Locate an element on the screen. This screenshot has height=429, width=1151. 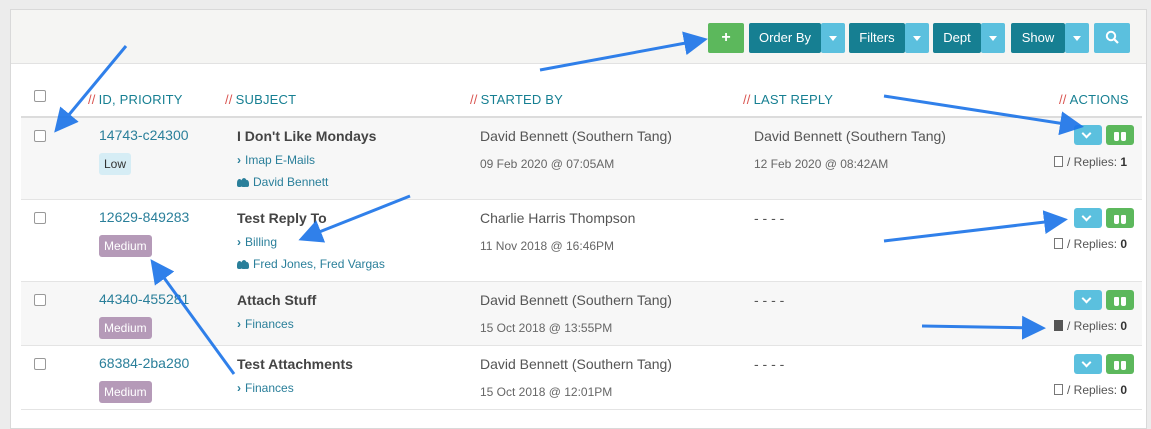
ticket-id-link: 44340-455281 is located at coordinates (144, 299).